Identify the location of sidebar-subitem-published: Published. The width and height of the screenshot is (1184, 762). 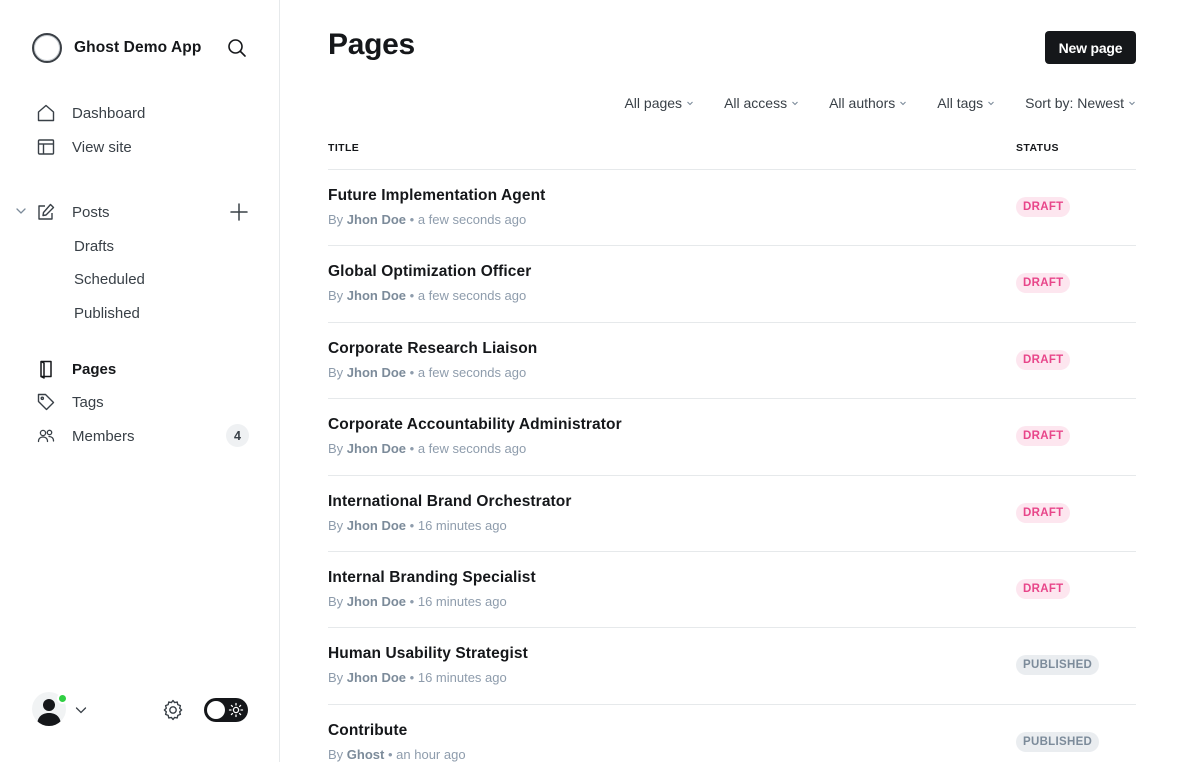
(107, 313).